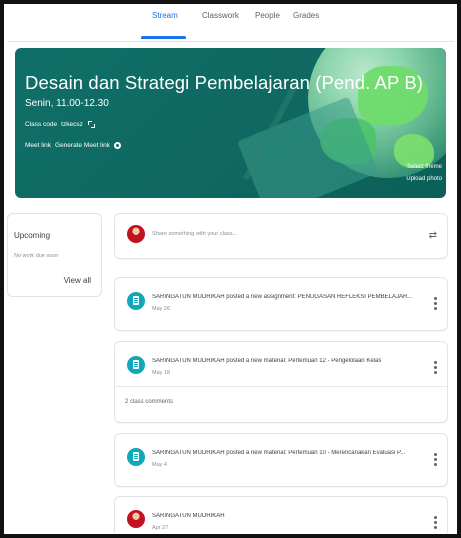 This screenshot has height=538, width=461. Describe the element at coordinates (91, 124) in the screenshot. I see `fullscreen-icon` at that location.